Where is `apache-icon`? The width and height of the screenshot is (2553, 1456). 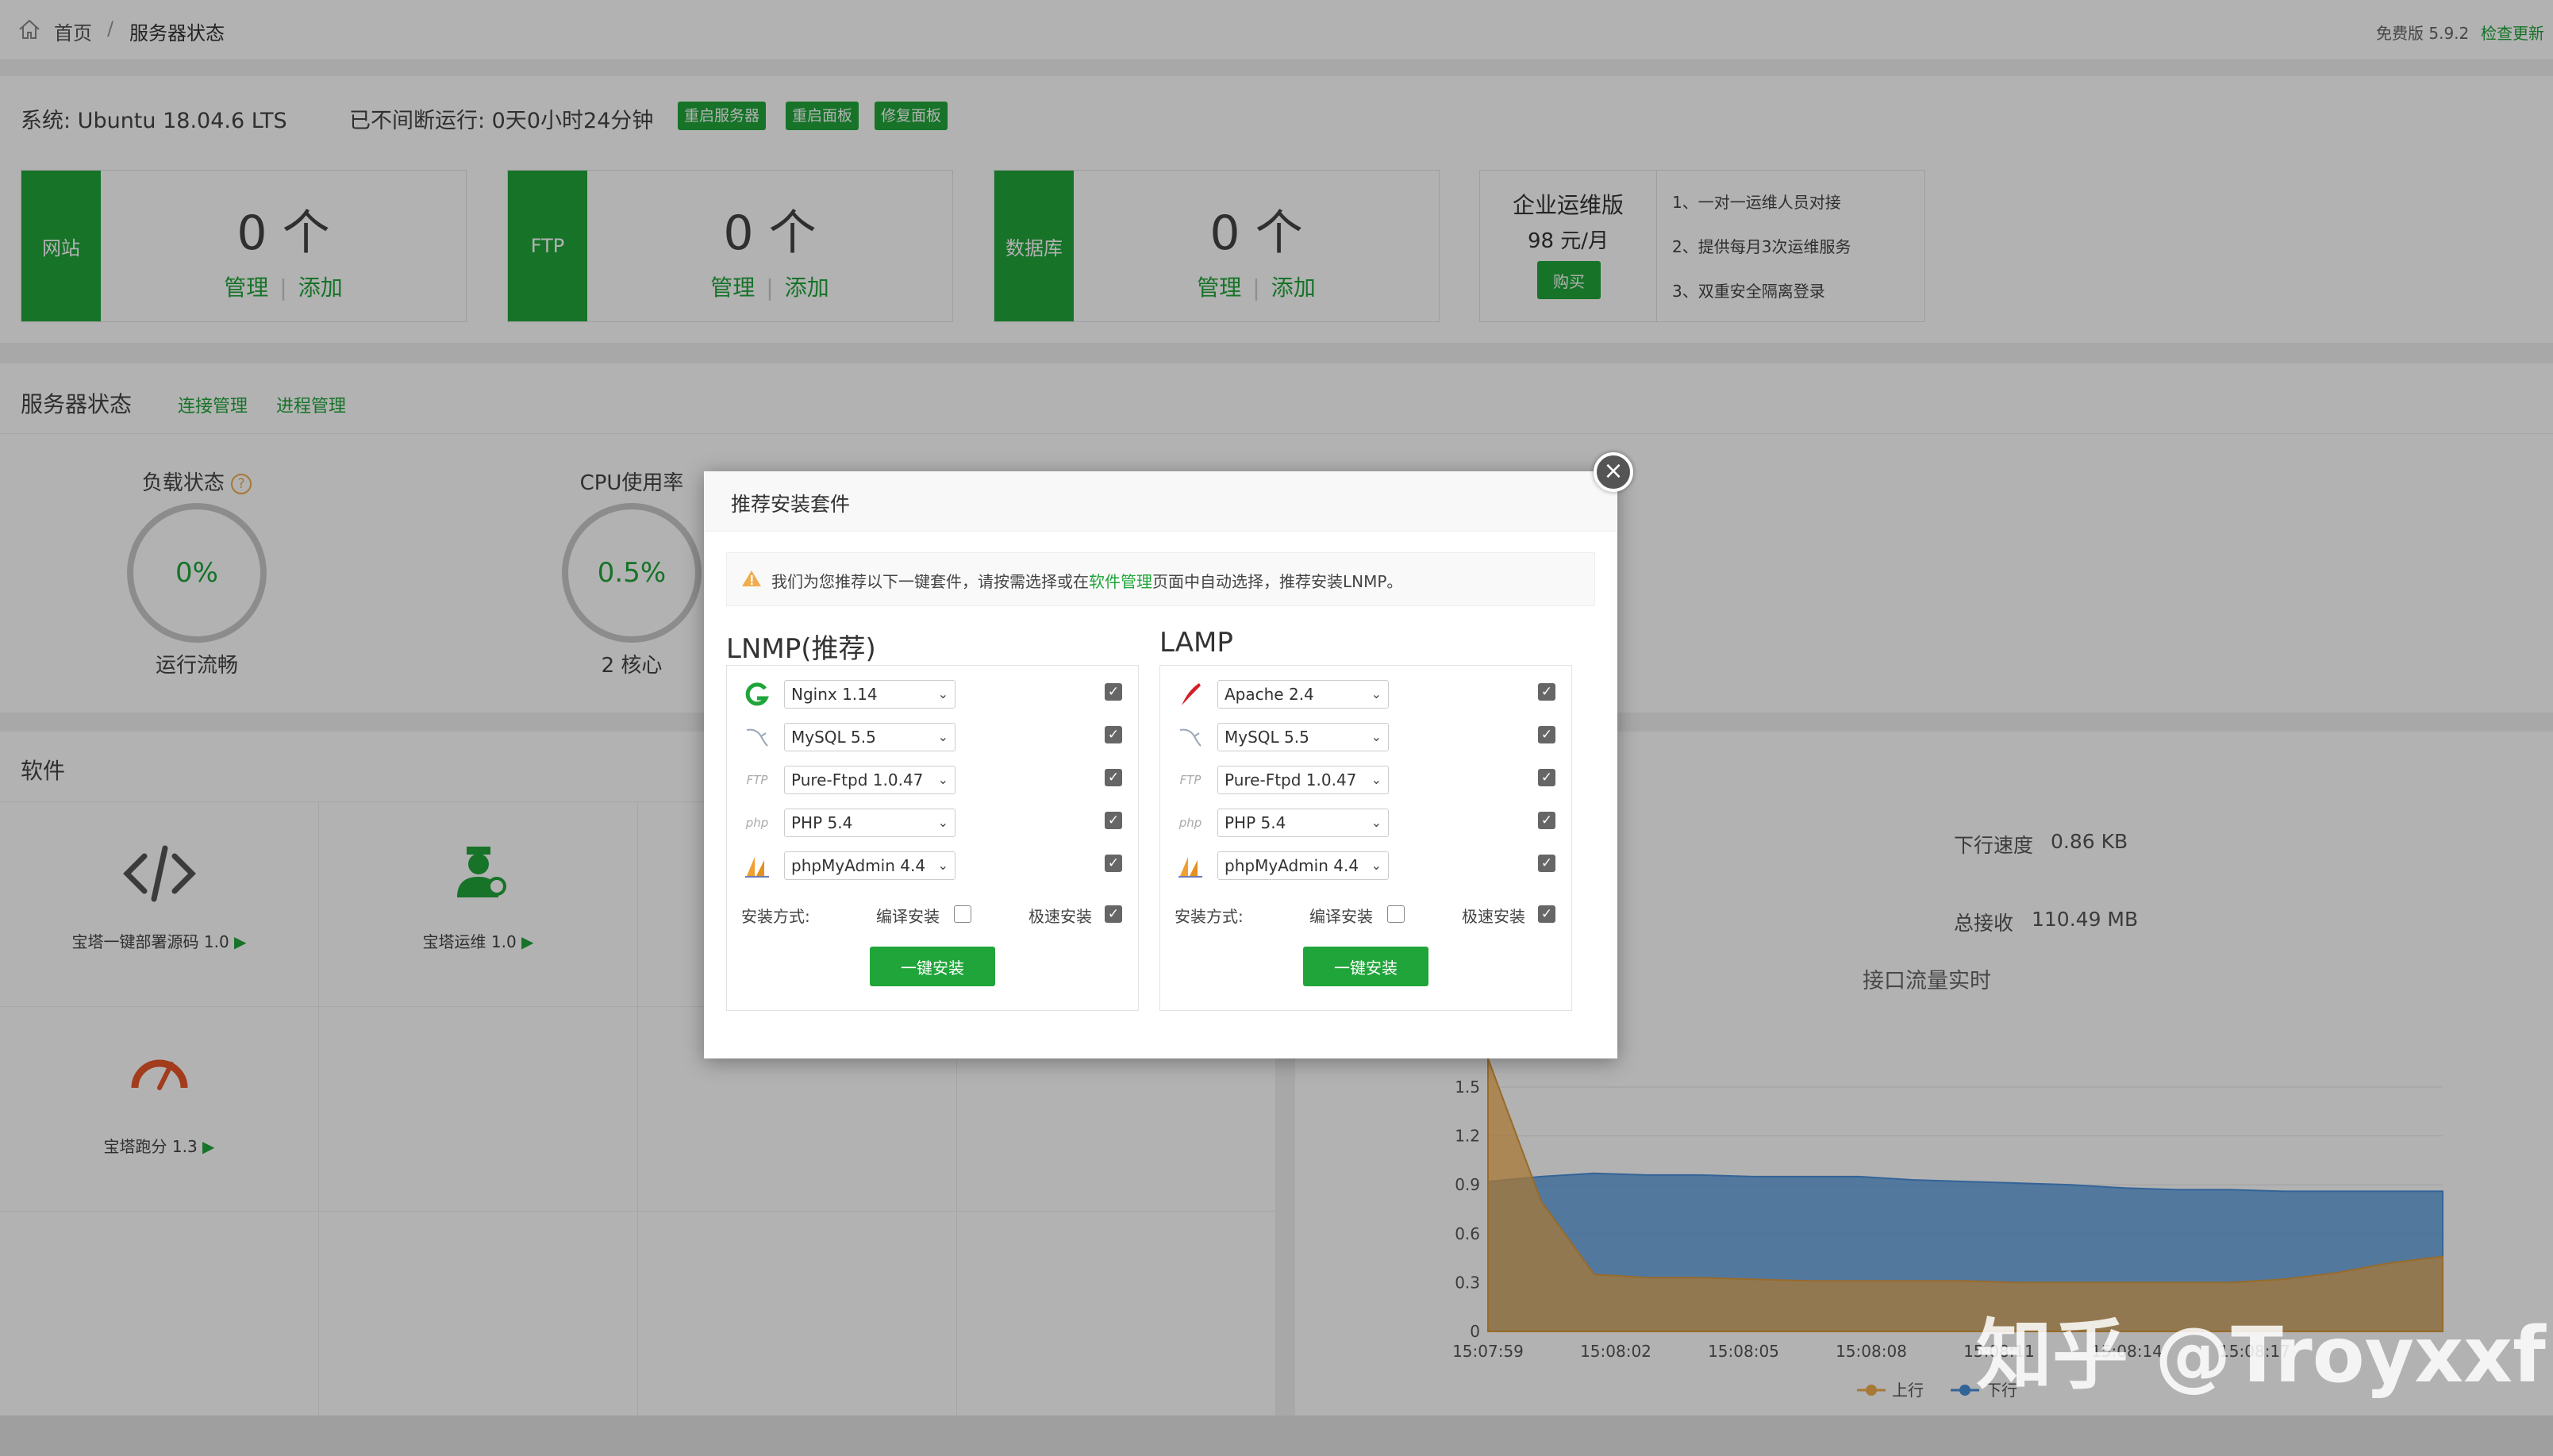 apache-icon is located at coordinates (1190, 694).